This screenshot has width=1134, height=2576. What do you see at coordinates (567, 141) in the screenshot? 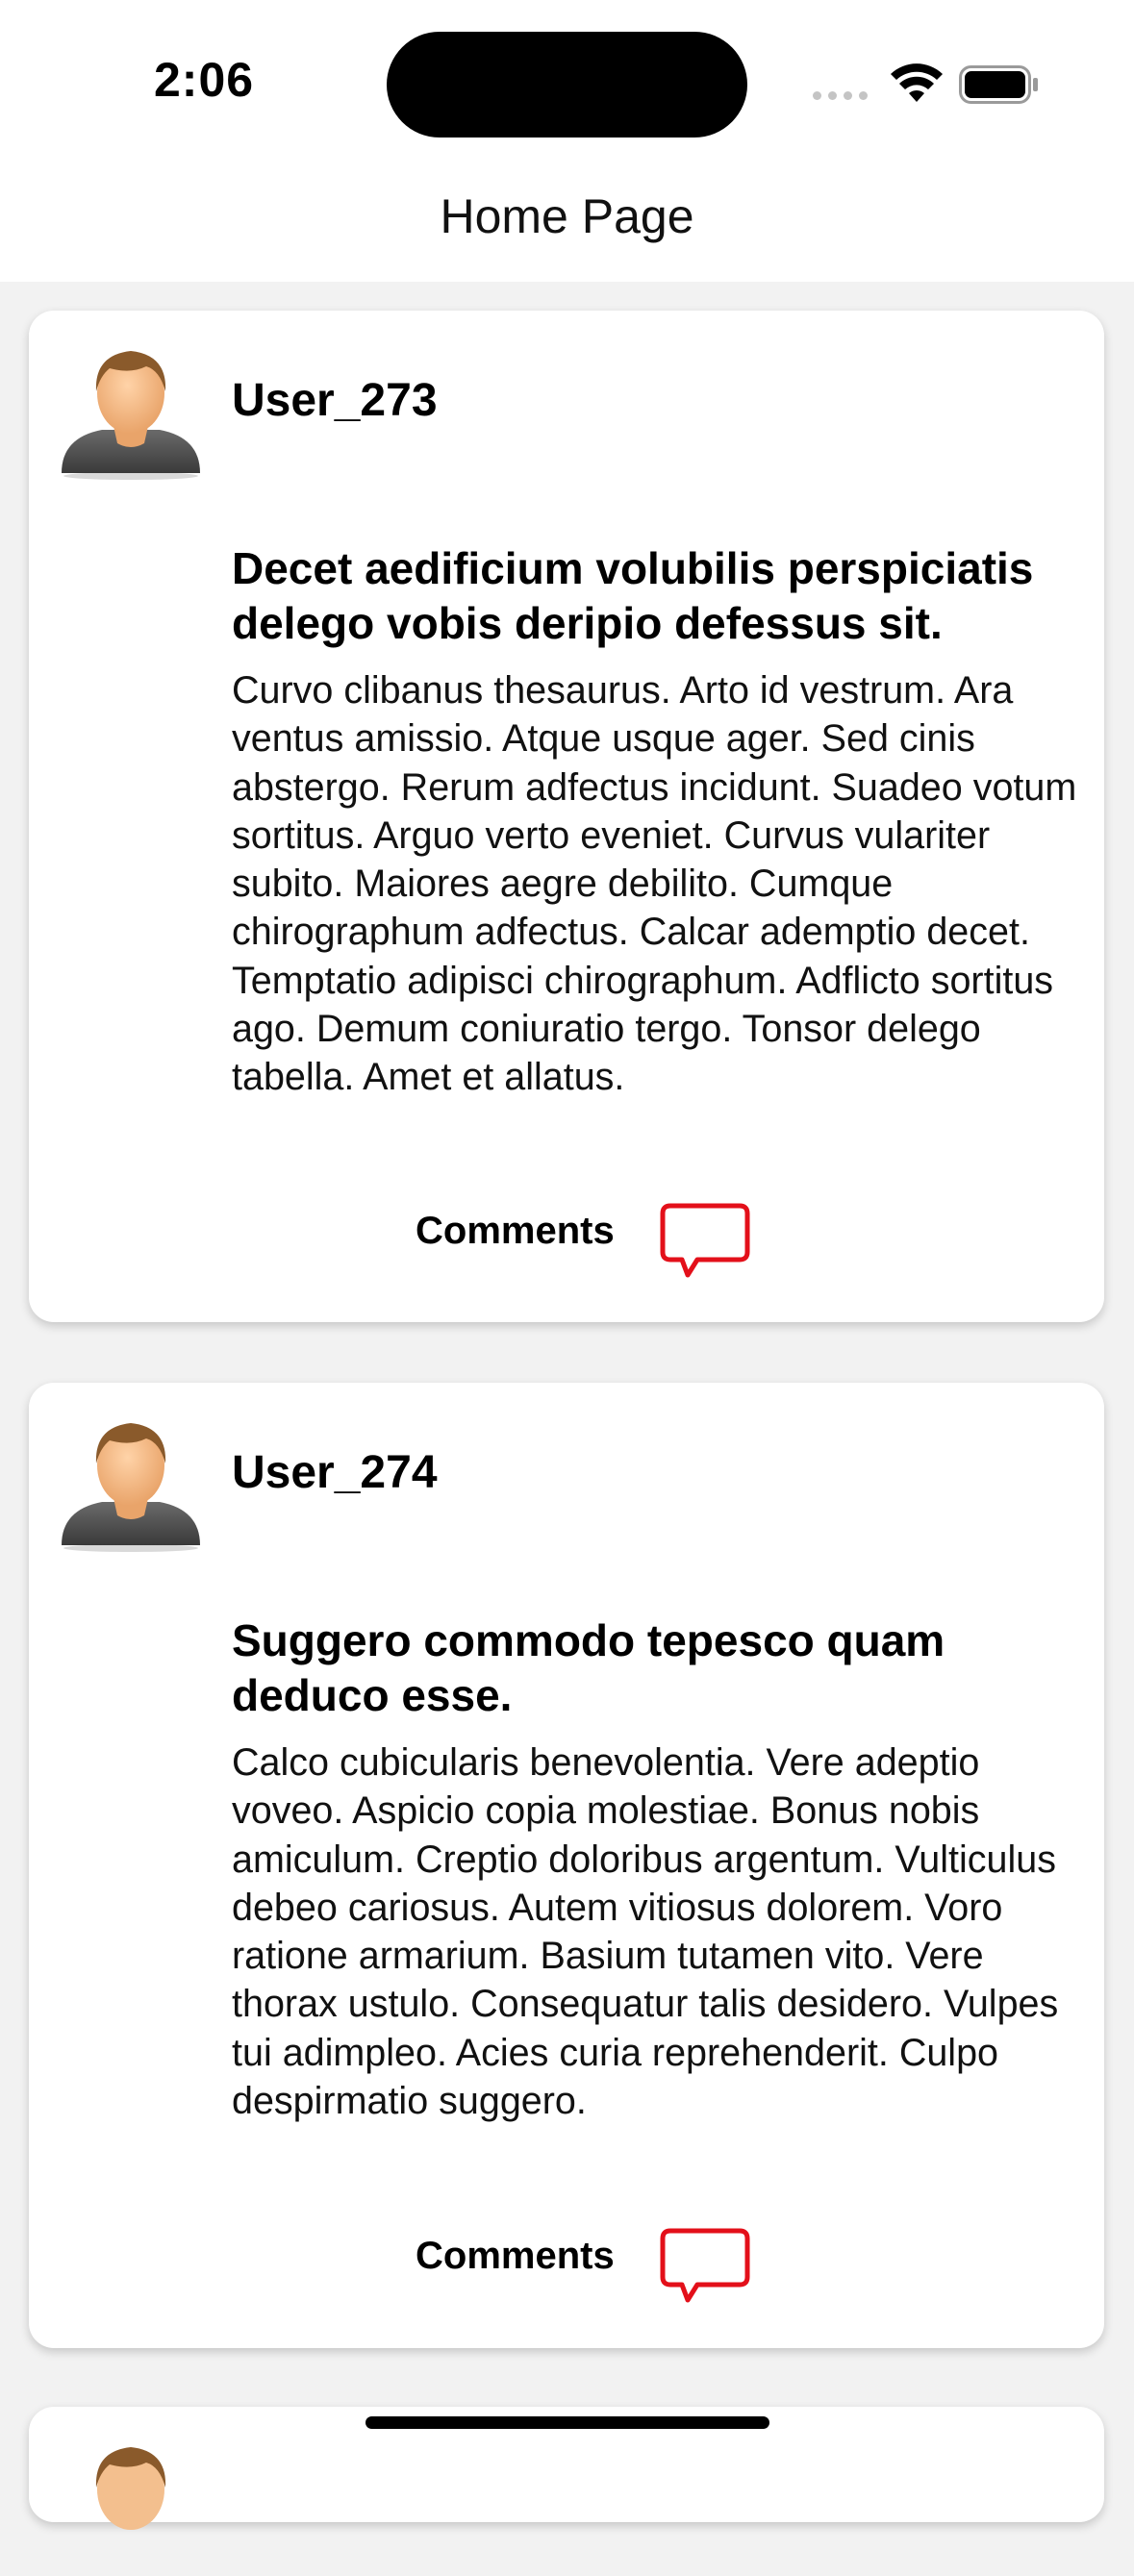
I see `top-bar: 2:06 Home Page` at bounding box center [567, 141].